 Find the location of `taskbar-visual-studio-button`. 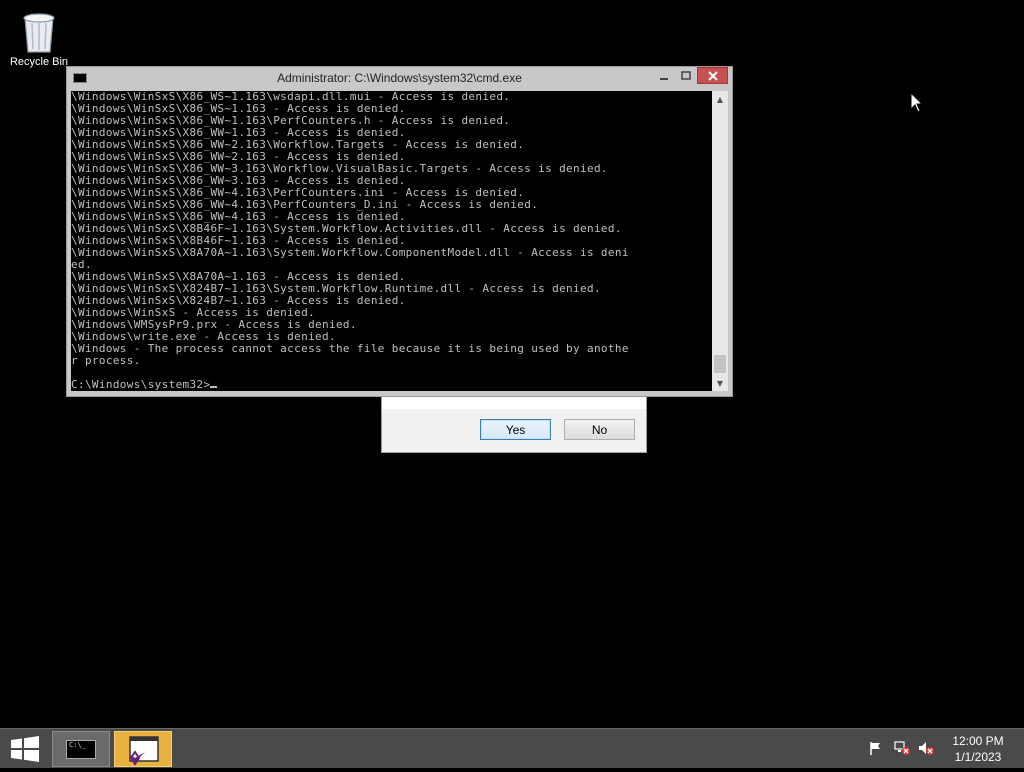

taskbar-visual-studio-button is located at coordinates (143, 749).